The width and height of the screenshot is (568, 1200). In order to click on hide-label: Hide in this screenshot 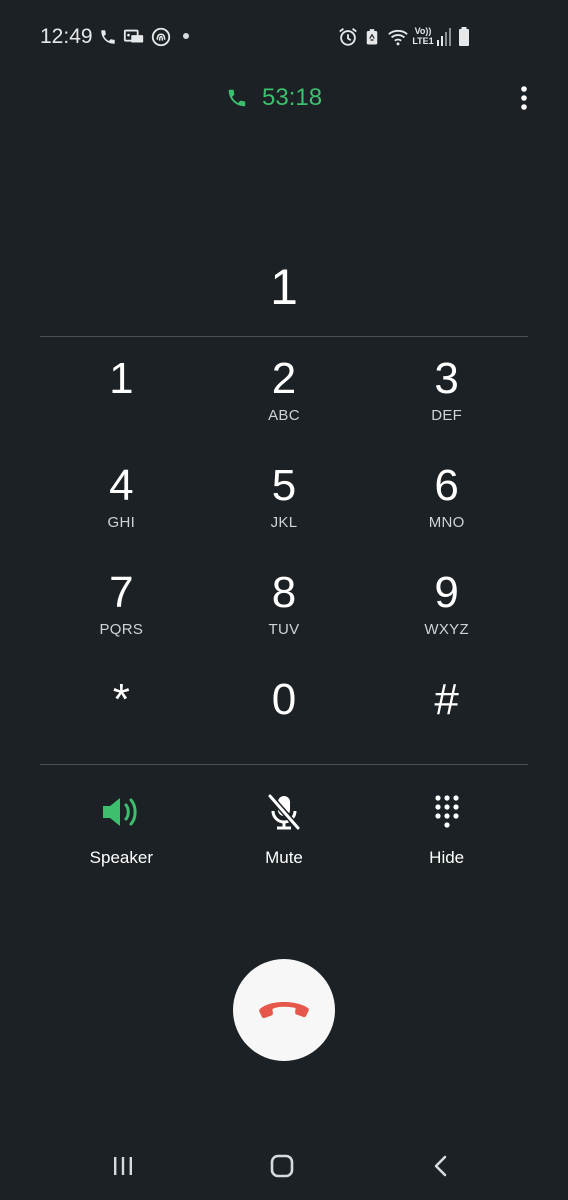, I will do `click(447, 857)`.